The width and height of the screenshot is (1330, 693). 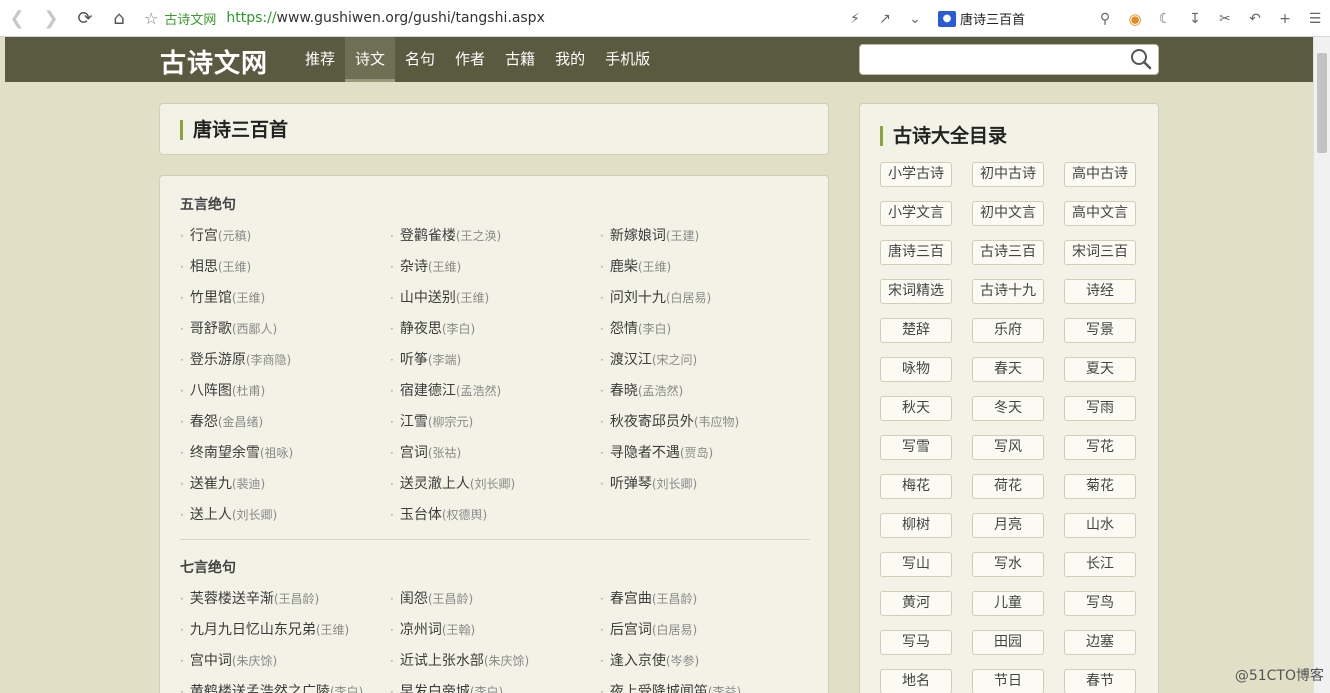 What do you see at coordinates (1008, 252) in the screenshot?
I see `directory-tag: 古诗三百` at bounding box center [1008, 252].